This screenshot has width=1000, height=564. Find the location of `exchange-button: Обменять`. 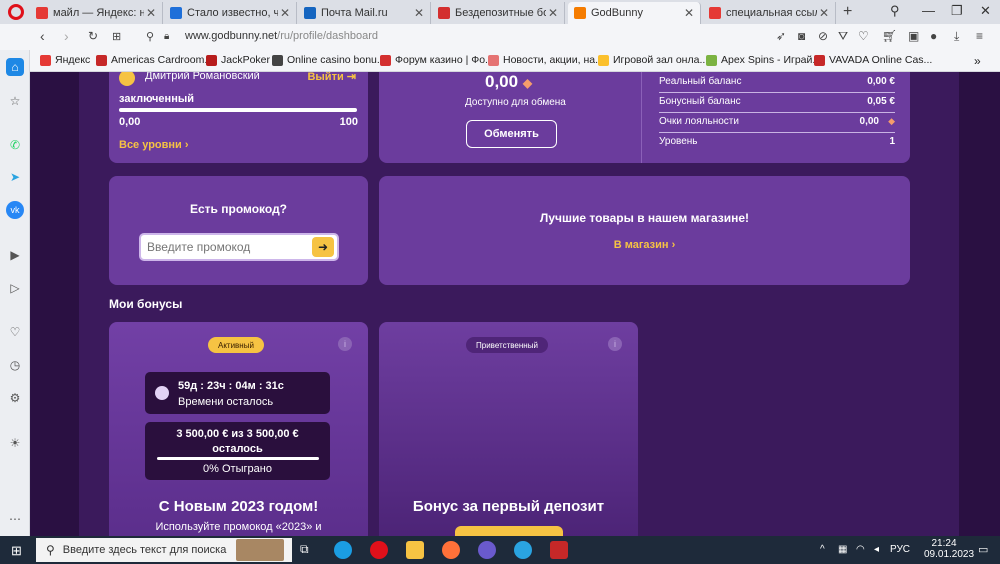

exchange-button: Обменять is located at coordinates (511, 134).